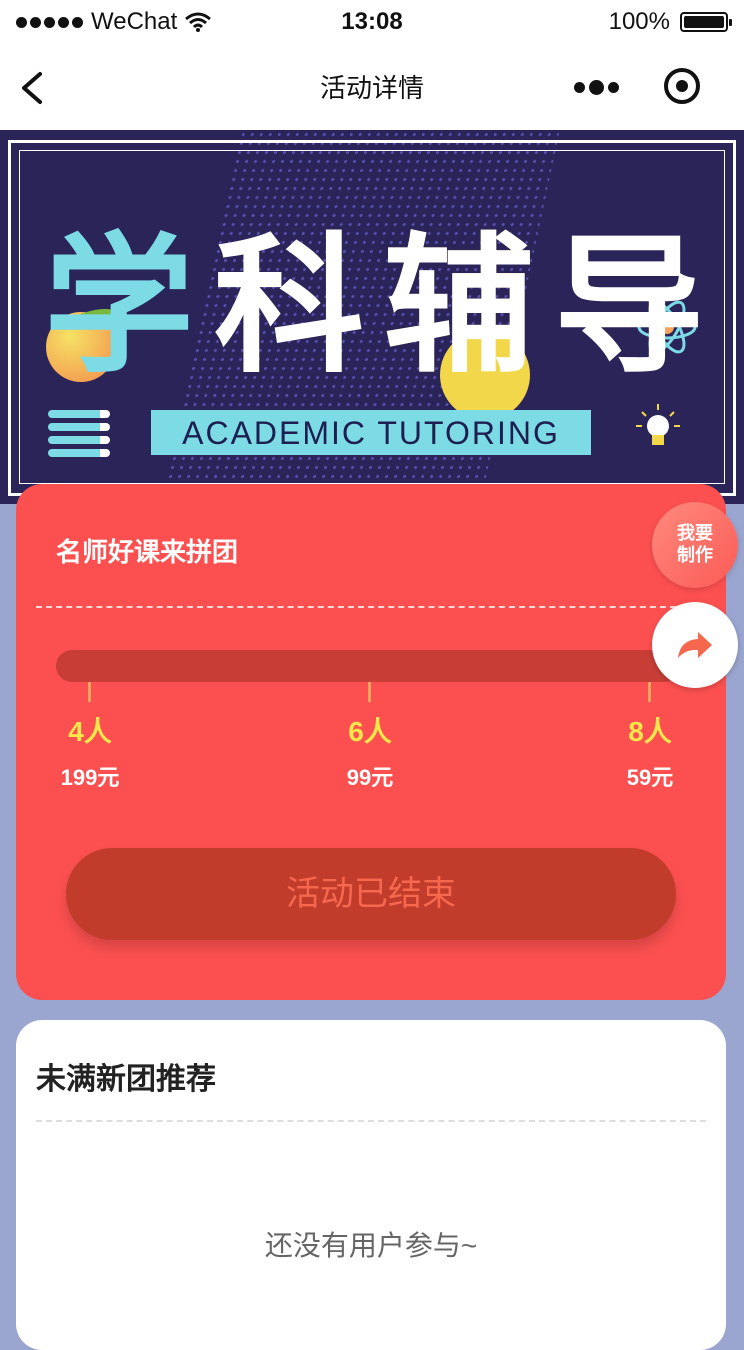 The height and width of the screenshot is (1350, 744). What do you see at coordinates (79, 436) in the screenshot?
I see `books-icon` at bounding box center [79, 436].